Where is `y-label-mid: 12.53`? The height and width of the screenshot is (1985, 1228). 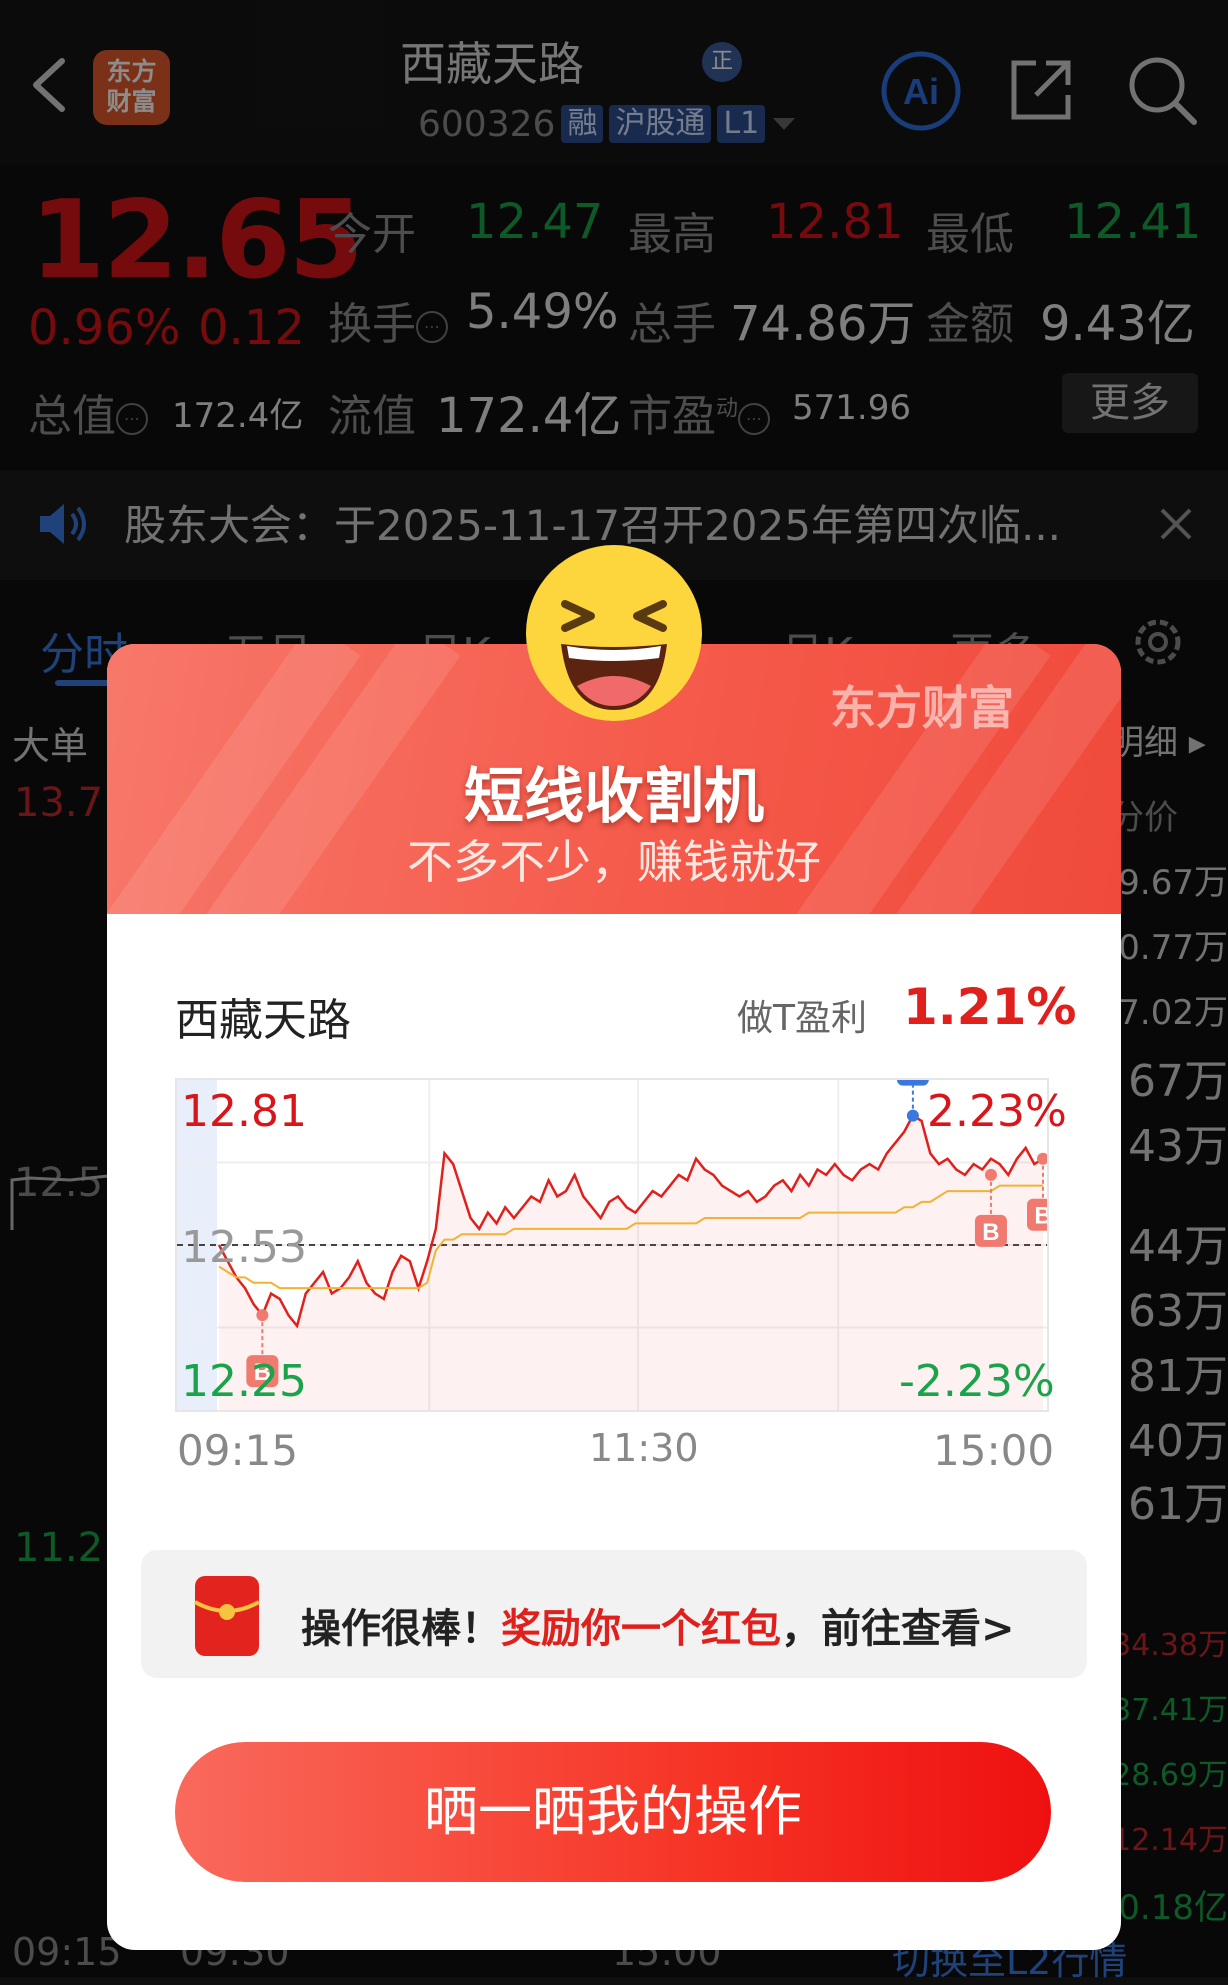
y-label-mid: 12.53 is located at coordinates (244, 1247).